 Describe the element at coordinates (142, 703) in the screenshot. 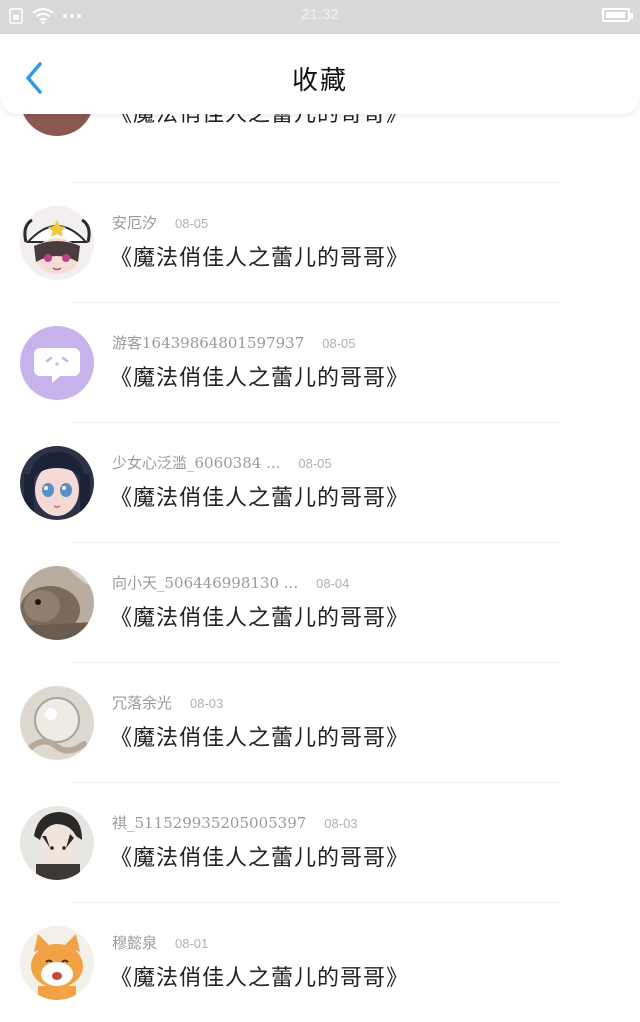

I see `username: 冗落余光` at that location.